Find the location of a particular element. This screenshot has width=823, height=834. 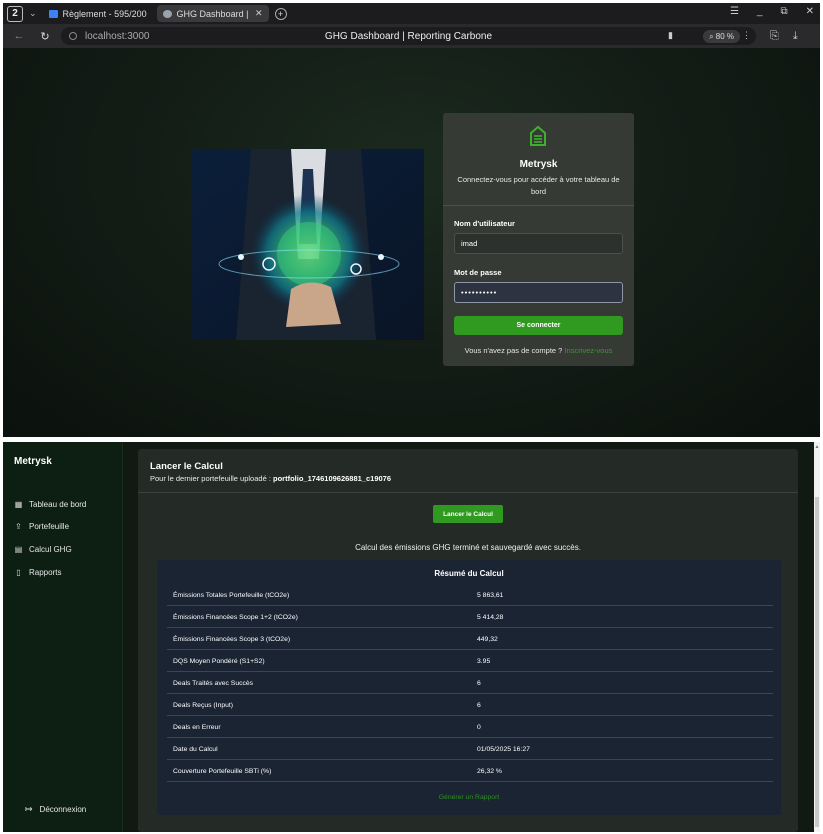

bookmark-icon: ▮ is located at coordinates (670, 35).